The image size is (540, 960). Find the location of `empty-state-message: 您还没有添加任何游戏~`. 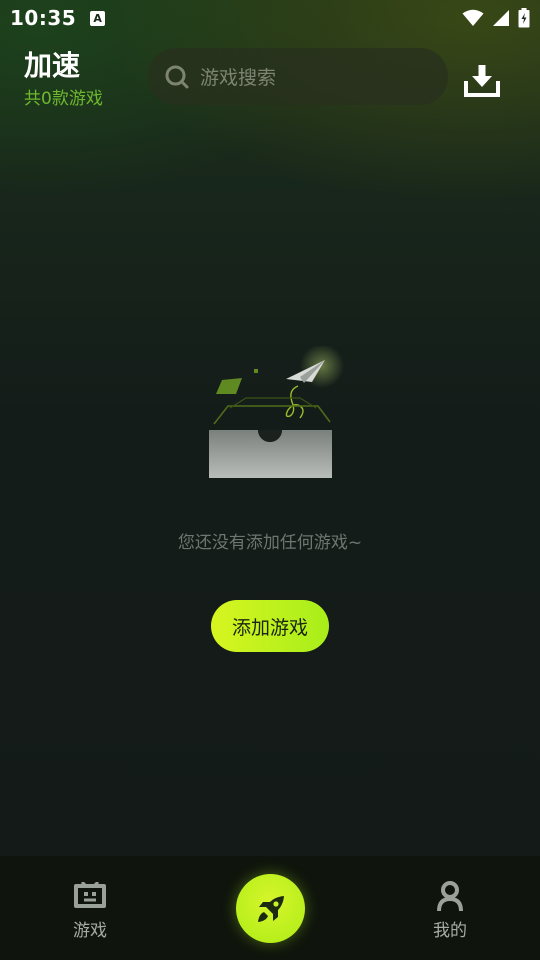

empty-state-message: 您还没有添加任何游戏~ is located at coordinates (270, 543).